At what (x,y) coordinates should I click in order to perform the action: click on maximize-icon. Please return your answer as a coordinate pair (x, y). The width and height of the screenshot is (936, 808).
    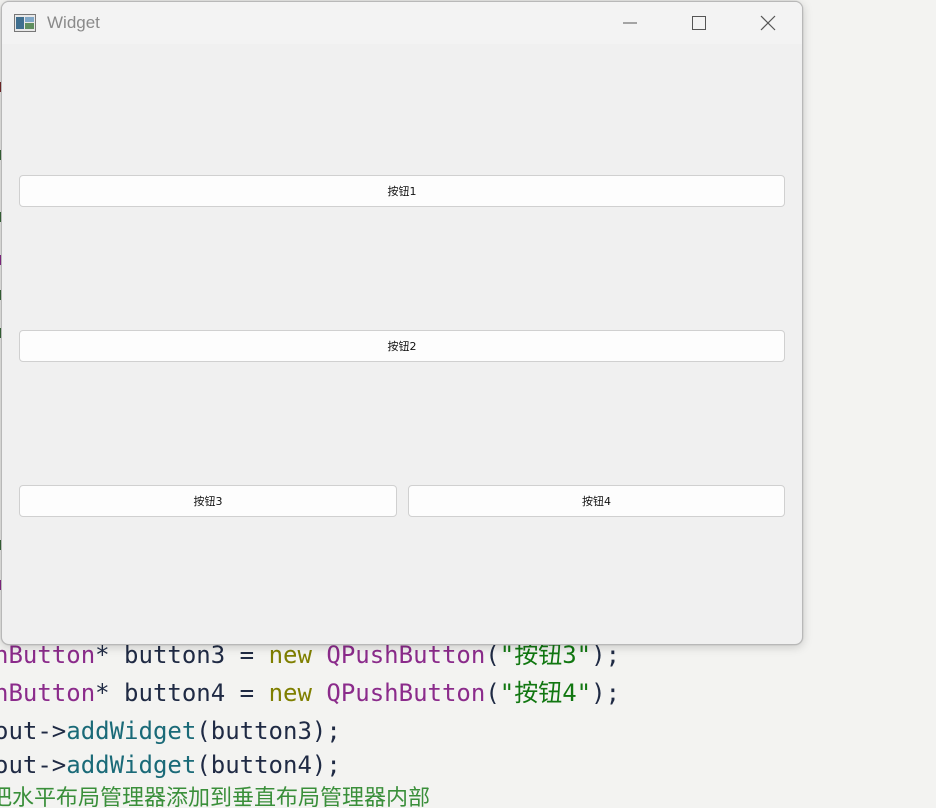
    Looking at the image, I should click on (698, 23).